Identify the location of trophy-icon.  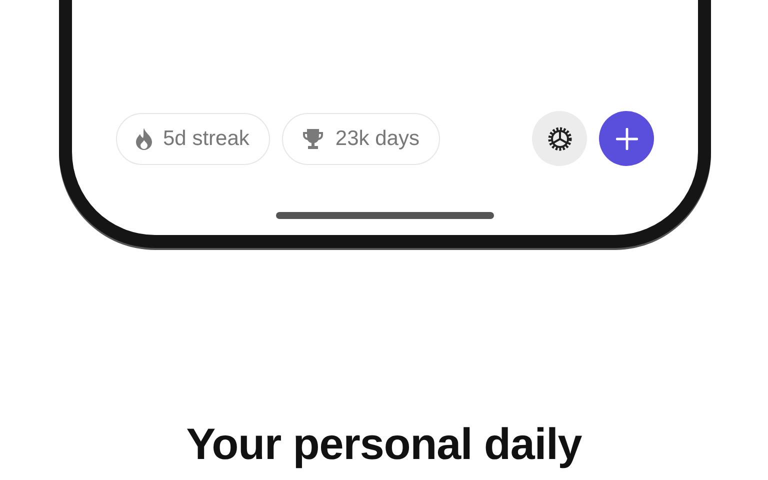
(313, 138).